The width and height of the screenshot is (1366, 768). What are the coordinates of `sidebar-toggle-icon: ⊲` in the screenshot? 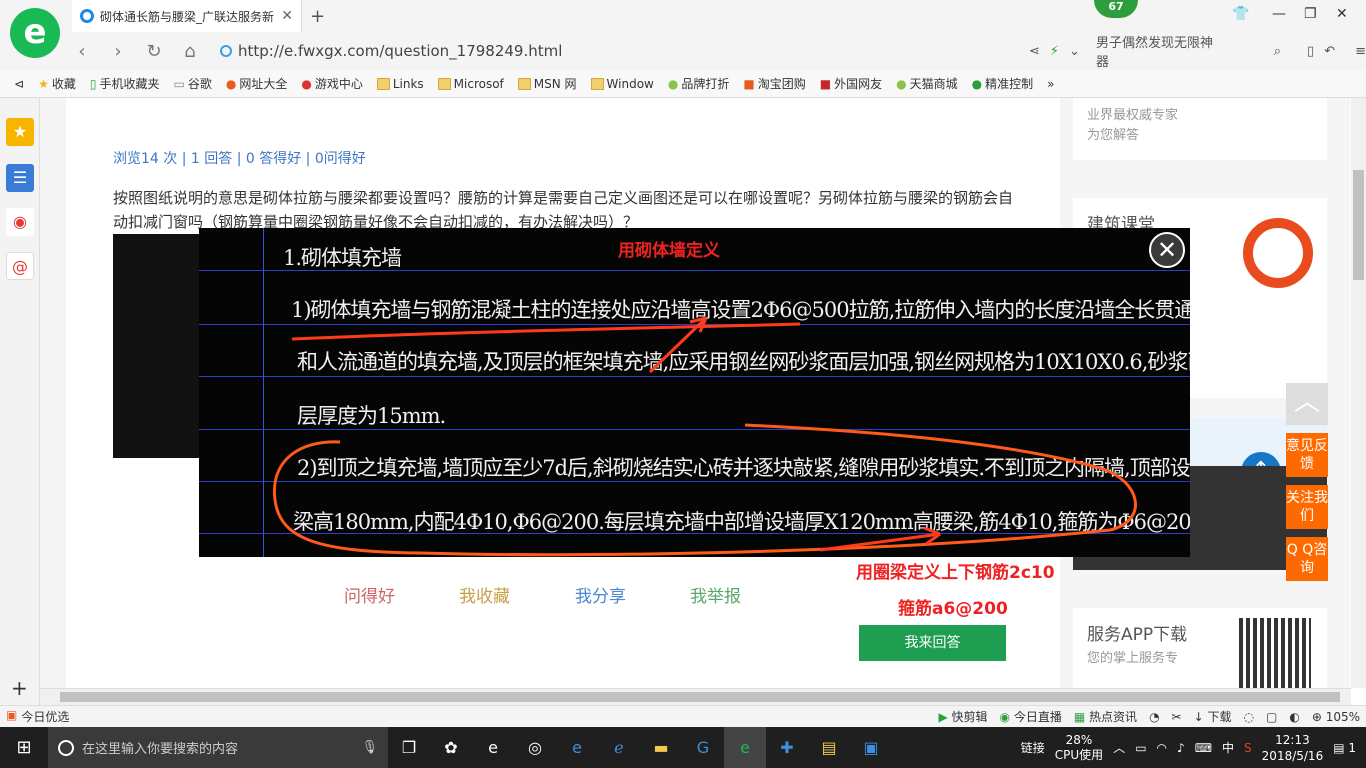 It's located at (19, 84).